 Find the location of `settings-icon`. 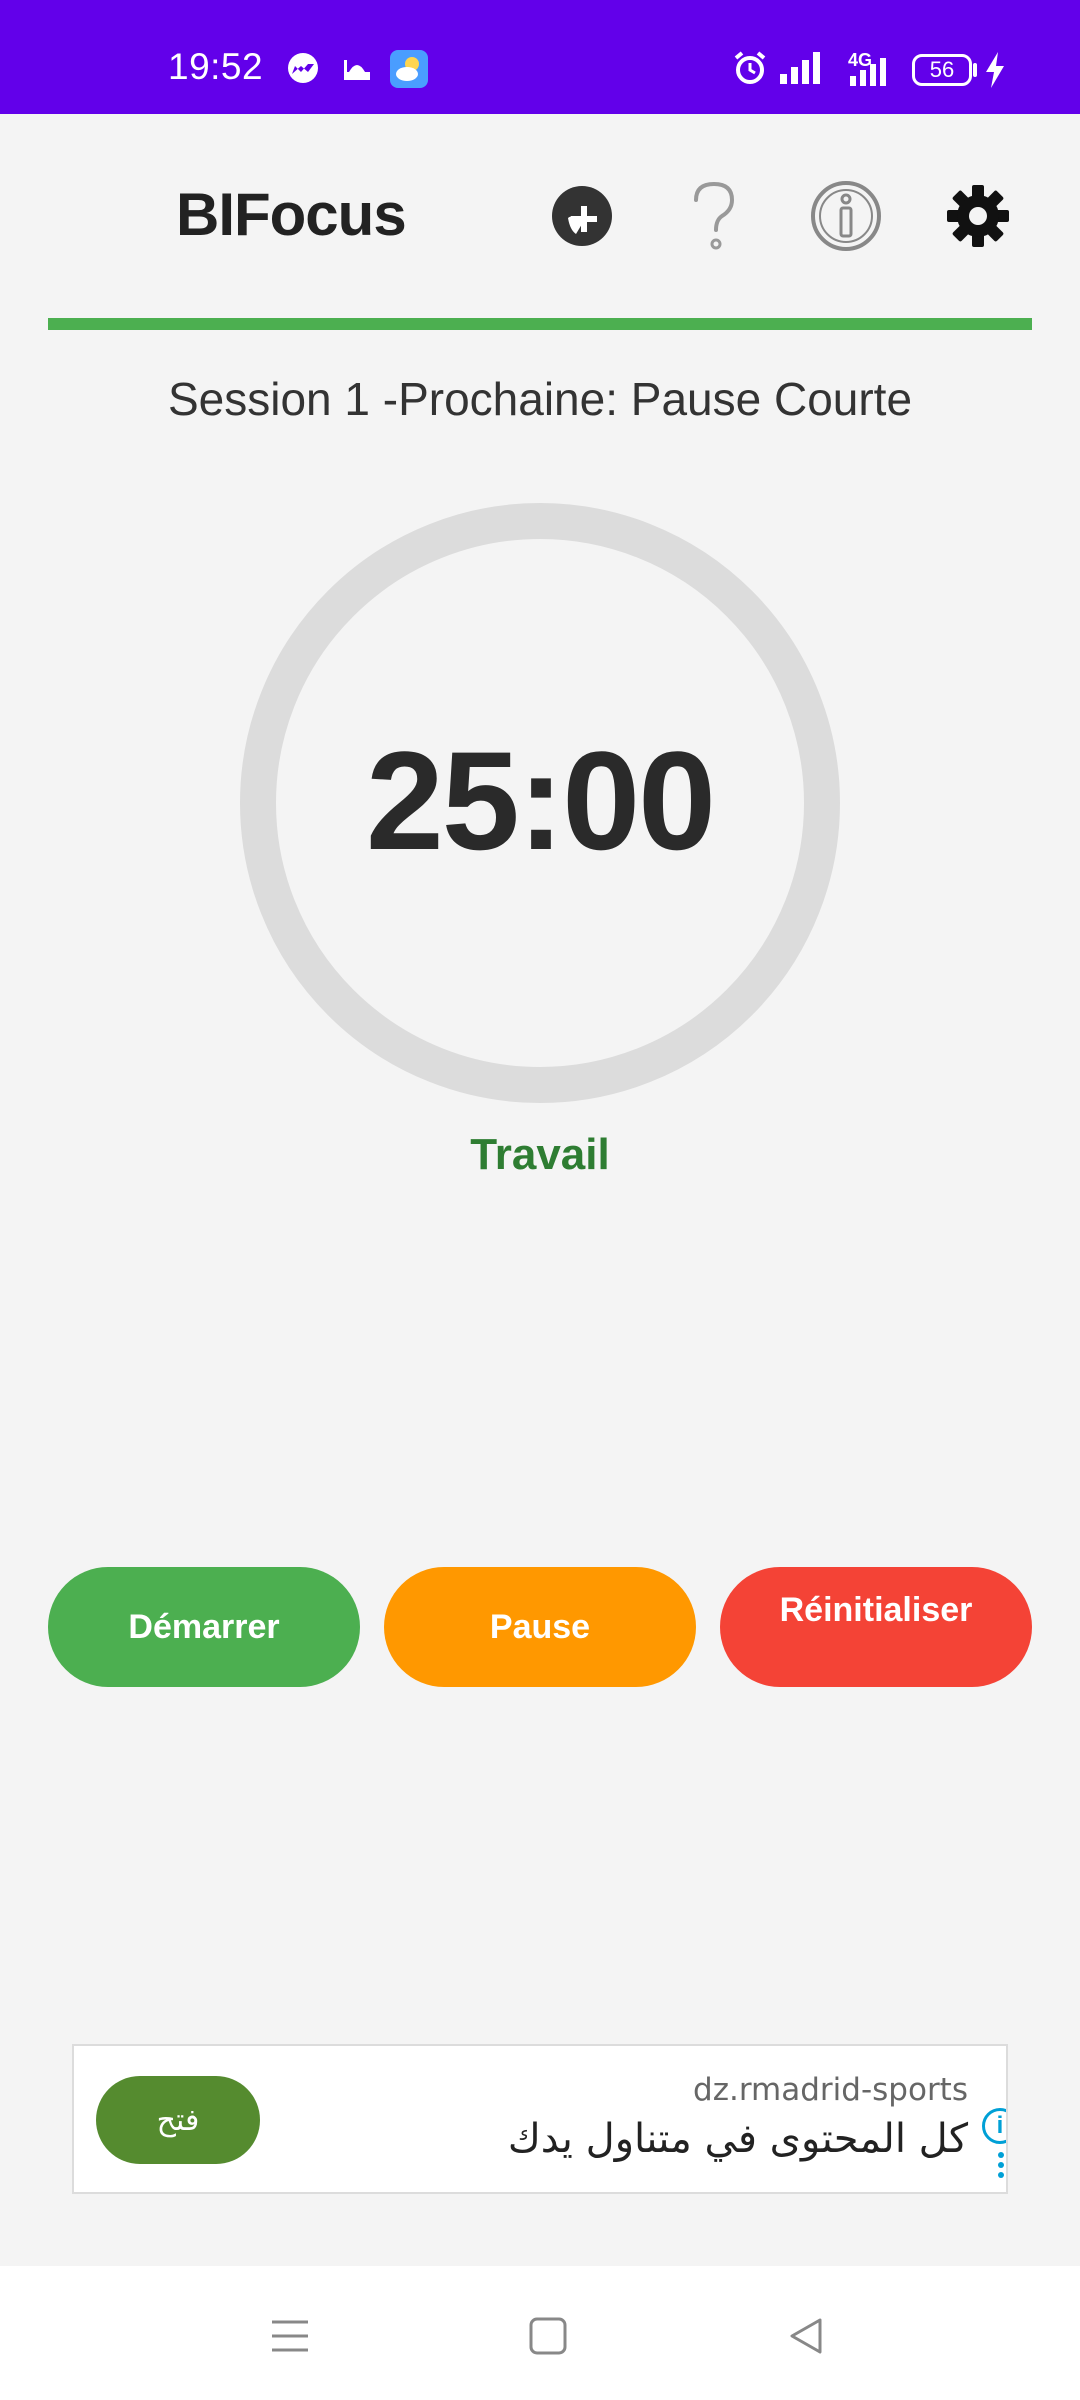

settings-icon is located at coordinates (978, 216).